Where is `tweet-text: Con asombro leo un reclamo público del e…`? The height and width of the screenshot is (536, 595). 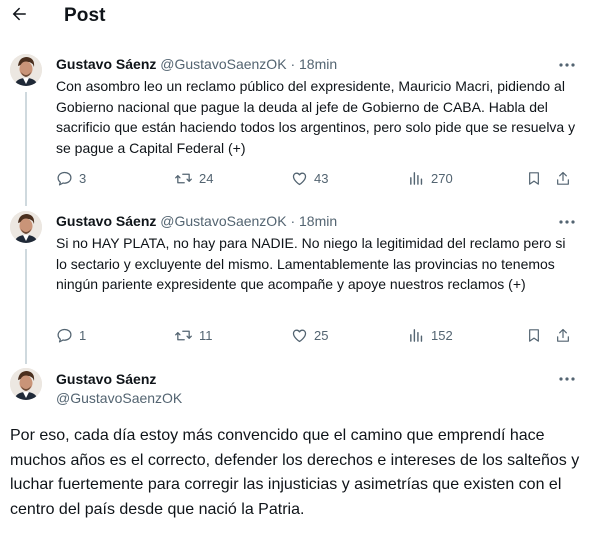 tweet-text: Con asombro leo un reclamo público del e… is located at coordinates (316, 117).